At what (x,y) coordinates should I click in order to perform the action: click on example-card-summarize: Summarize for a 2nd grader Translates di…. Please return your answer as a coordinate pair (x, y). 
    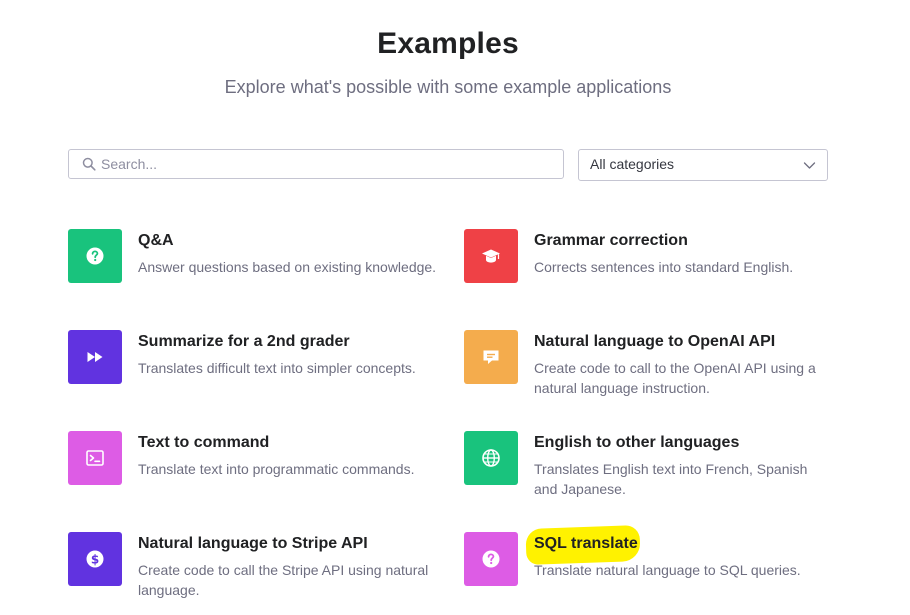
    Looking at the image, I should click on (263, 370).